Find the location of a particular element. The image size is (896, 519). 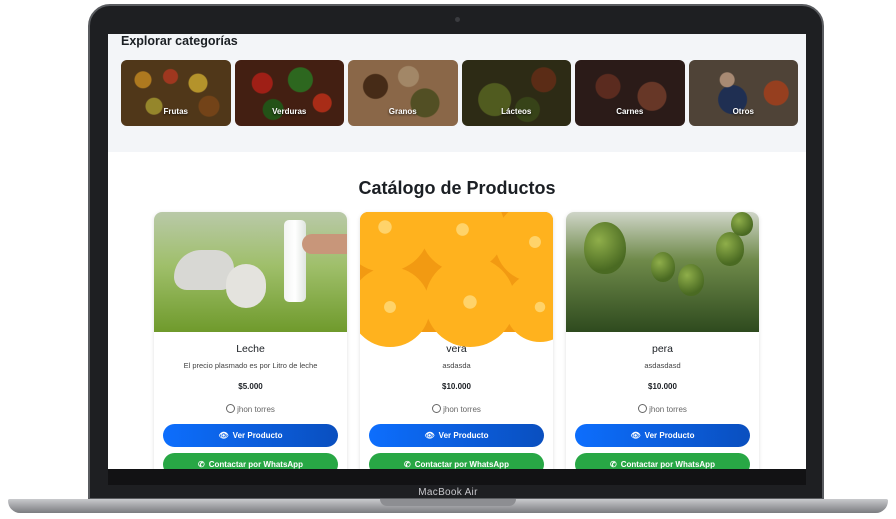

category-card-carnes: Carnes is located at coordinates (630, 93).